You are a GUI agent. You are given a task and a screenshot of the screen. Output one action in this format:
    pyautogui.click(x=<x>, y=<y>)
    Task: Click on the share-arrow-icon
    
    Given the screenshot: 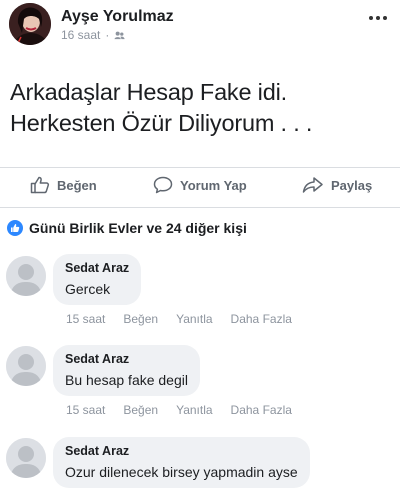 What is the action you would take?
    pyautogui.click(x=312, y=185)
    